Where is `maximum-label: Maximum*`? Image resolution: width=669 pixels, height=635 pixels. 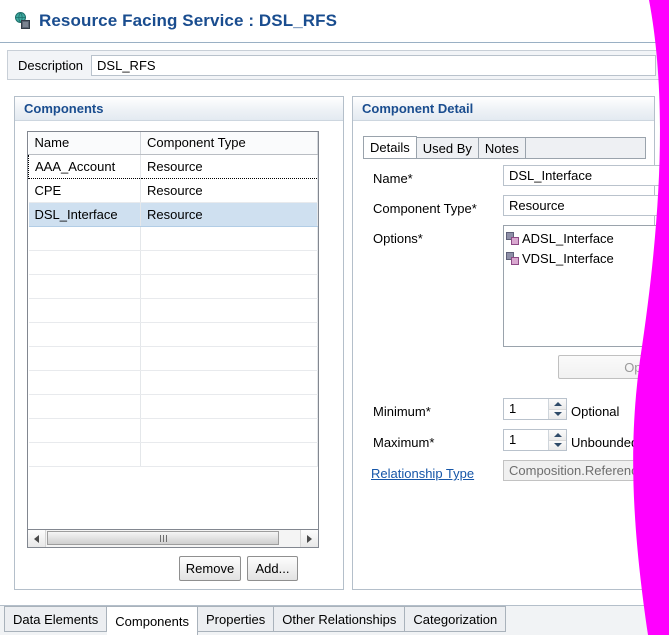
maximum-label: Maximum* is located at coordinates (404, 442).